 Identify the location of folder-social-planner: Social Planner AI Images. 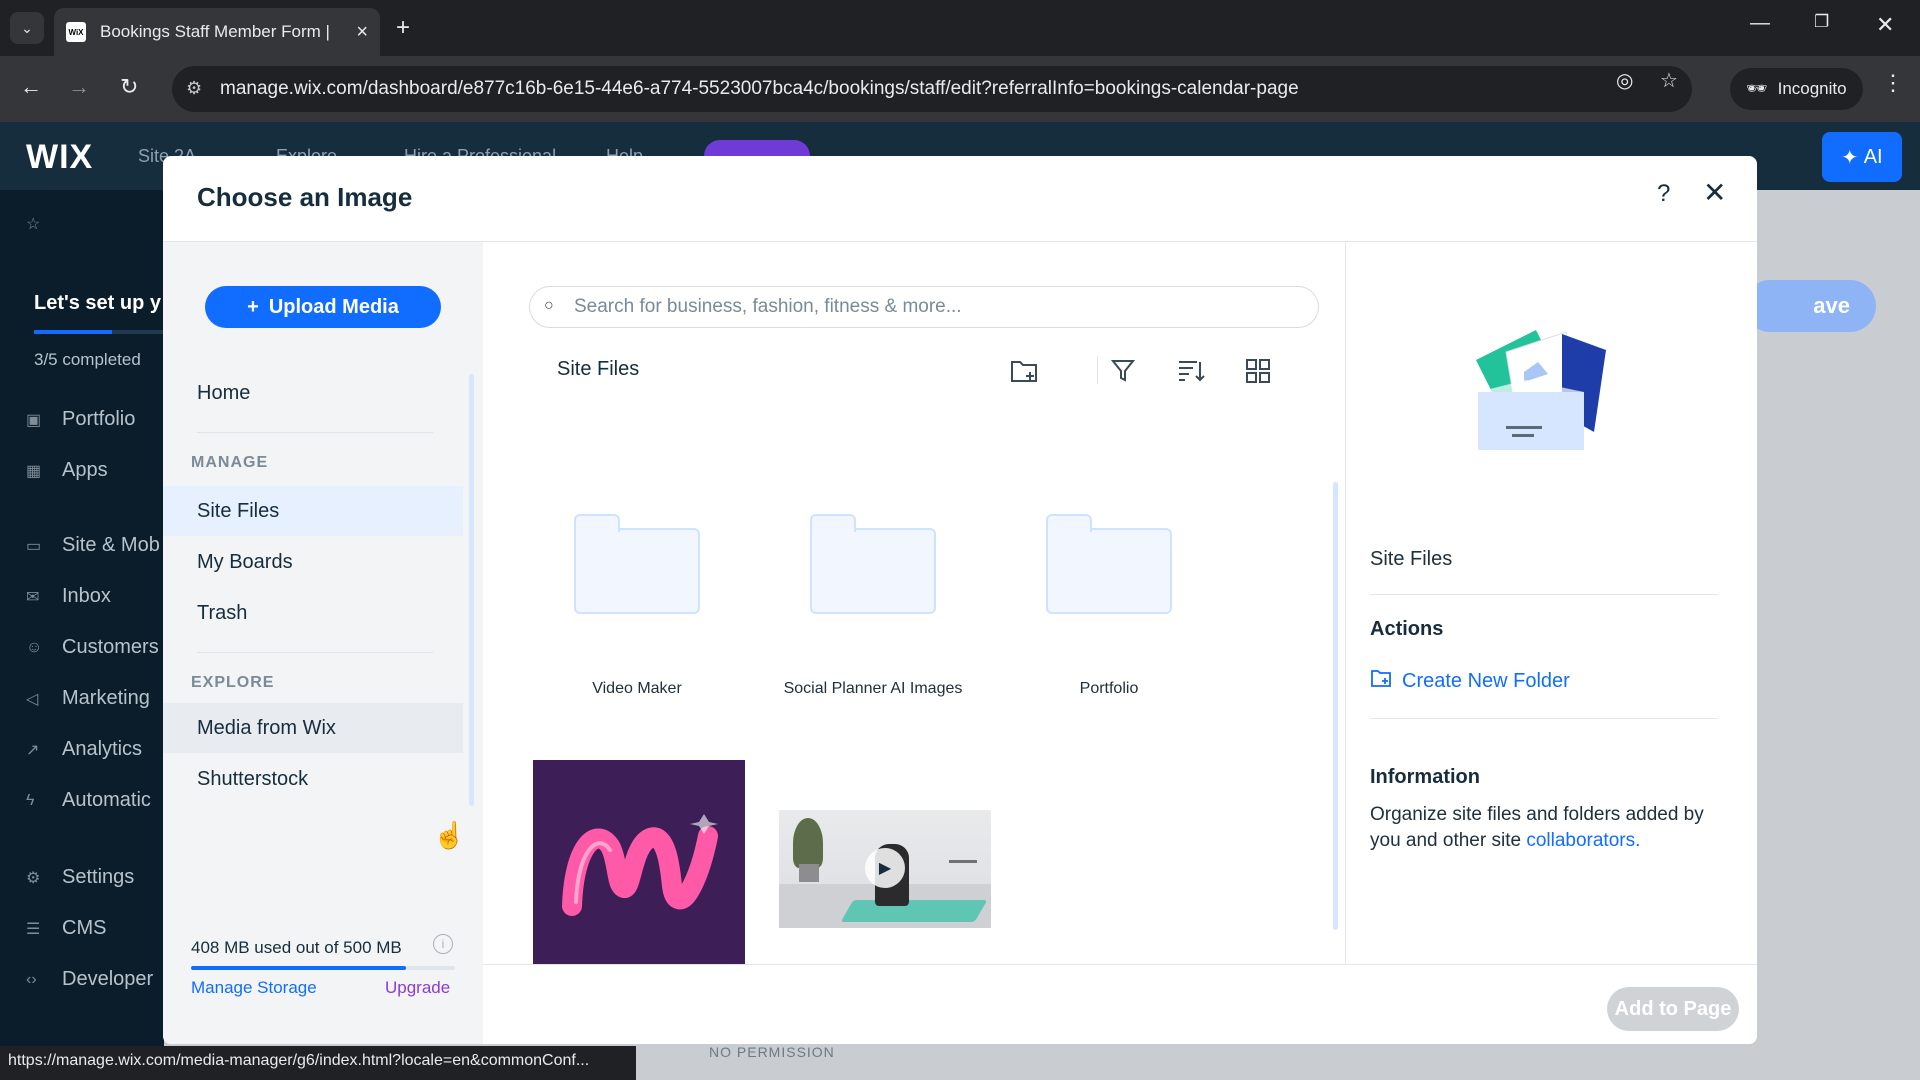
(873, 604).